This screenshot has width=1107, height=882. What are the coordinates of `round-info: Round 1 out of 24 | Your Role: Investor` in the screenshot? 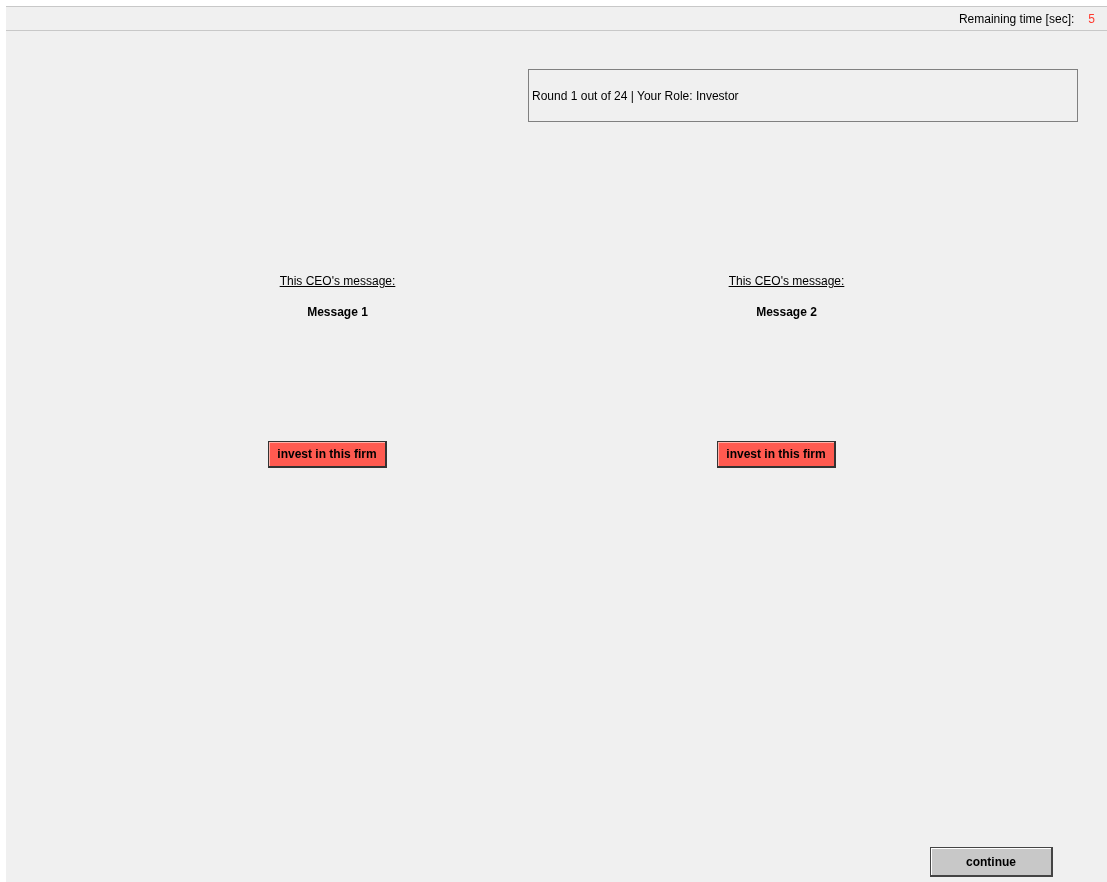 It's located at (803, 95).